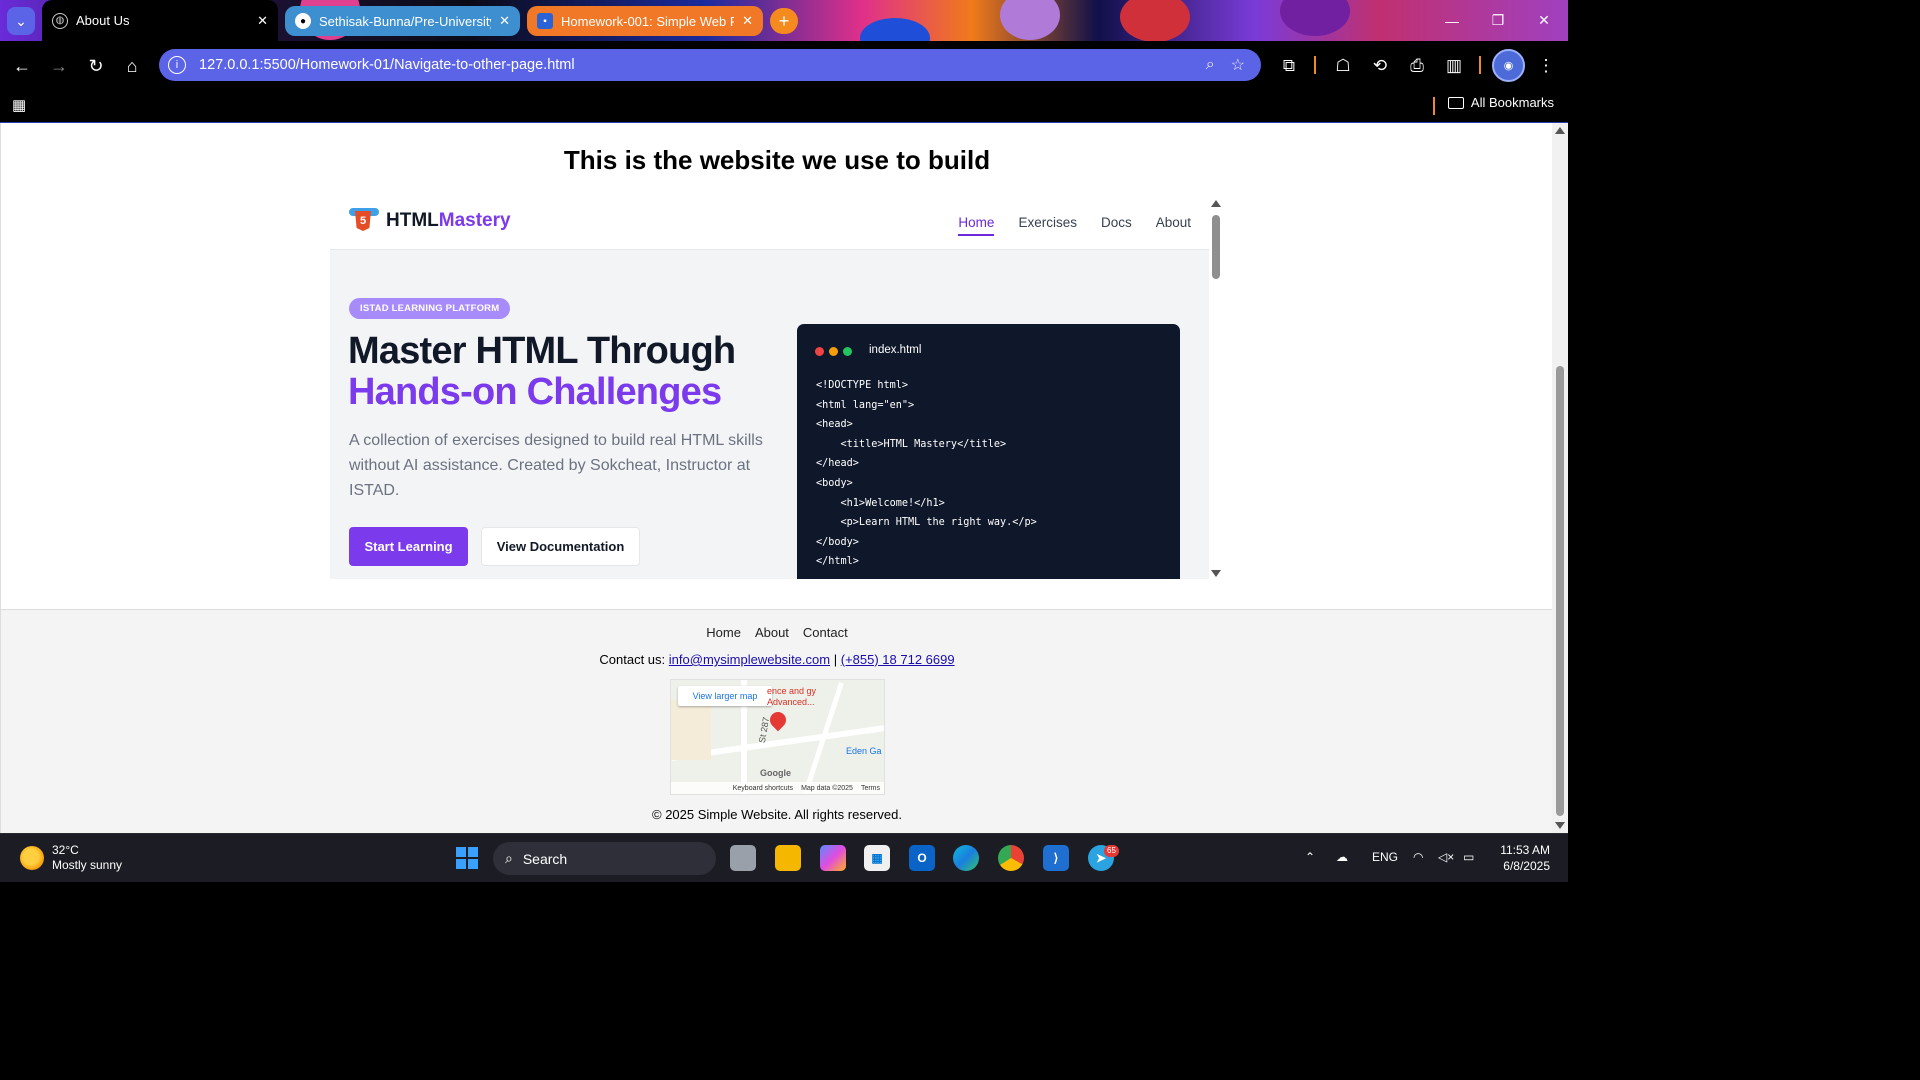  I want to click on edge-icon, so click(966, 858).